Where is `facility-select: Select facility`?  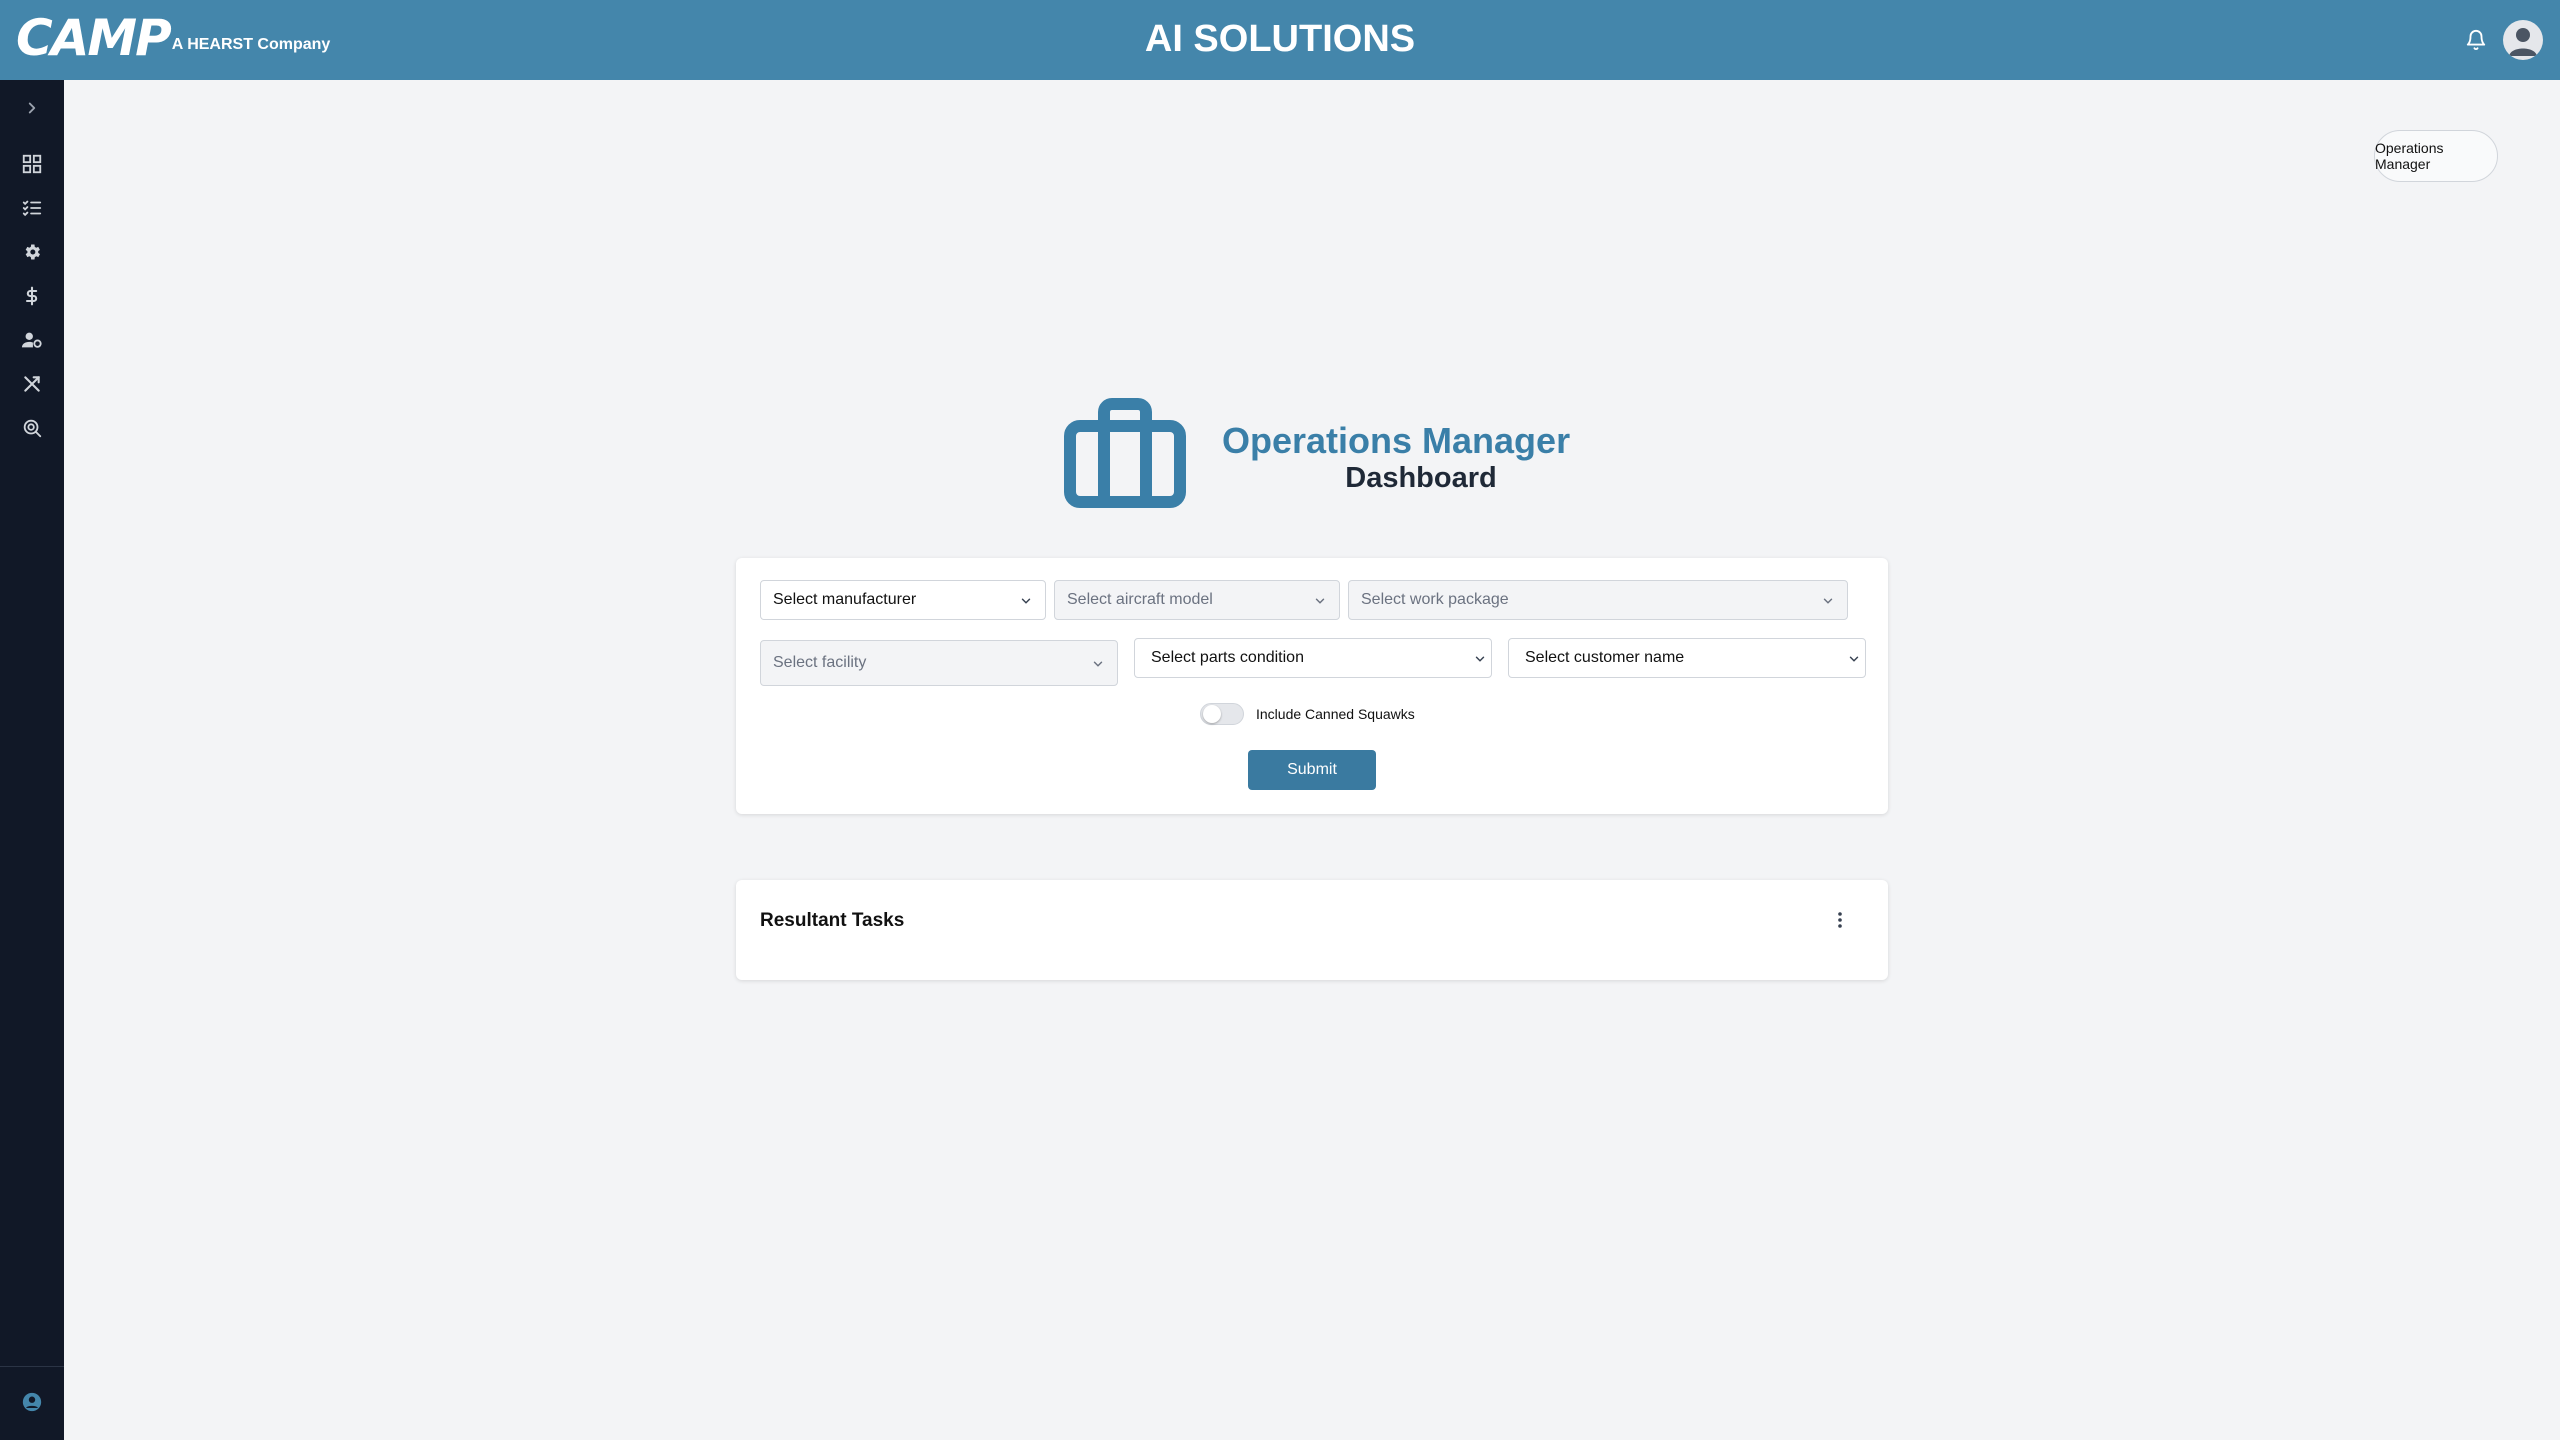 facility-select: Select facility is located at coordinates (939, 663).